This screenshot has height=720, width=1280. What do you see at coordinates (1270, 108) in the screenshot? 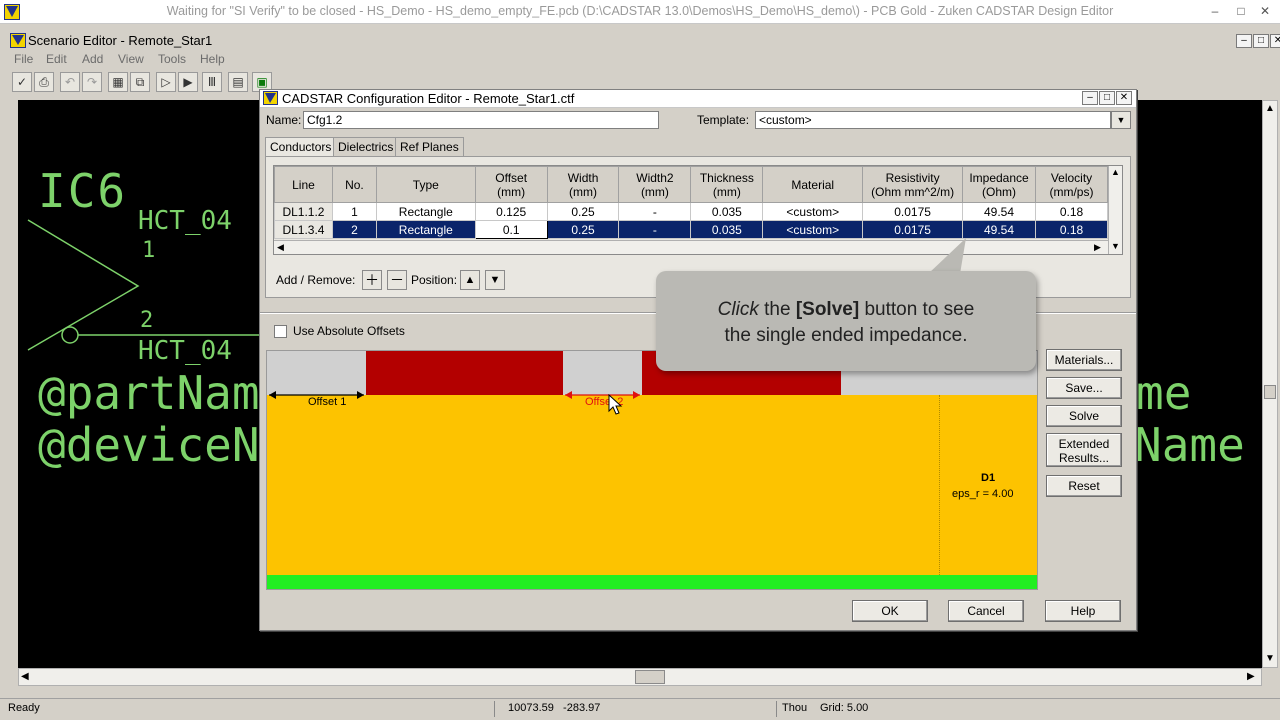
I see `scroll-up-icon: ▲` at bounding box center [1270, 108].